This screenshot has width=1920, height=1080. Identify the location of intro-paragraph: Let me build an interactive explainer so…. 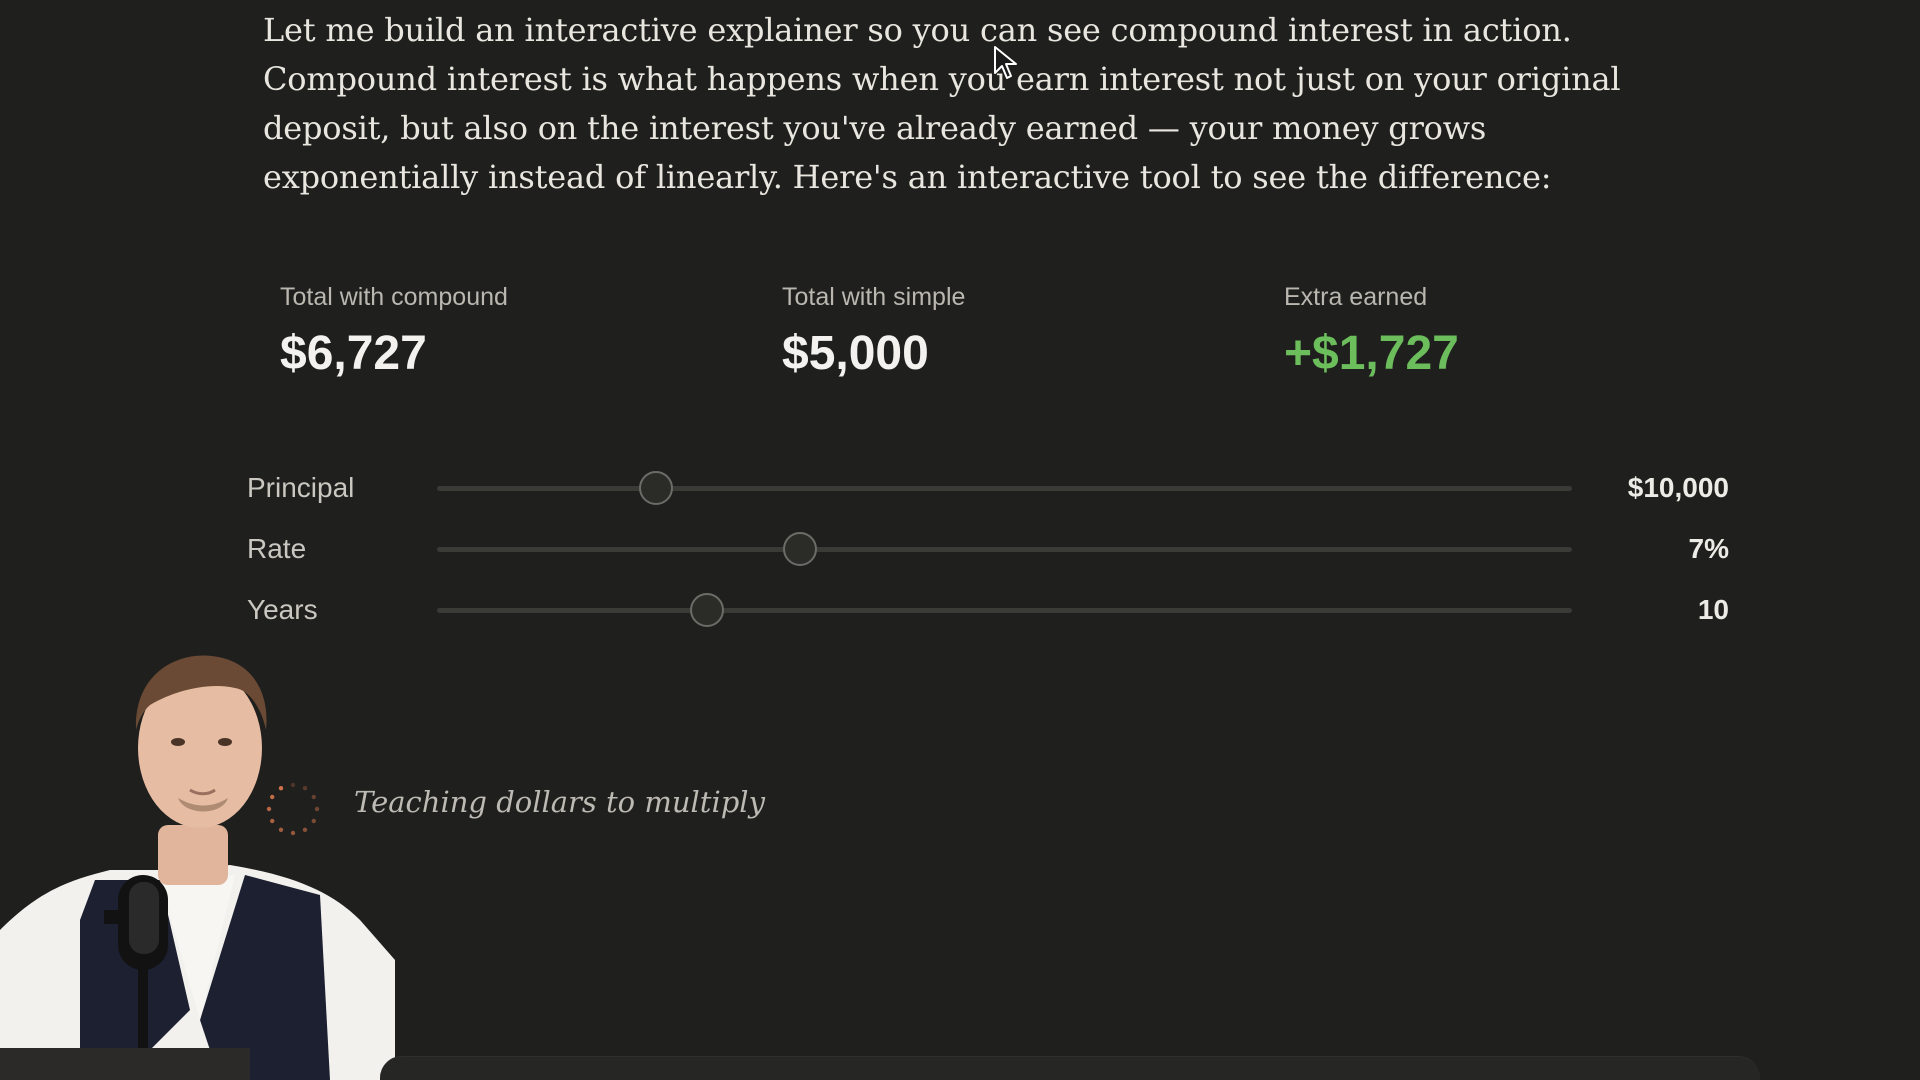
(963, 104).